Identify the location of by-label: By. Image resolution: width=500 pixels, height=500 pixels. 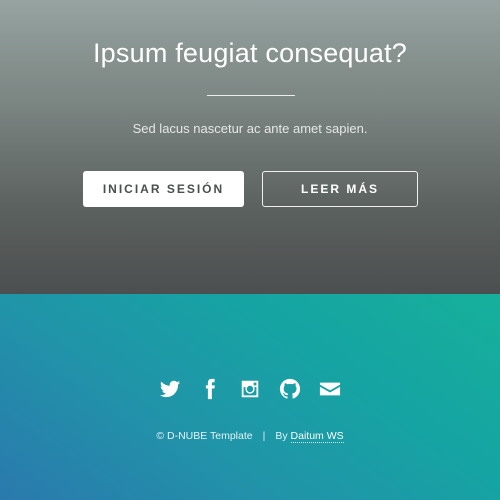
(281, 436).